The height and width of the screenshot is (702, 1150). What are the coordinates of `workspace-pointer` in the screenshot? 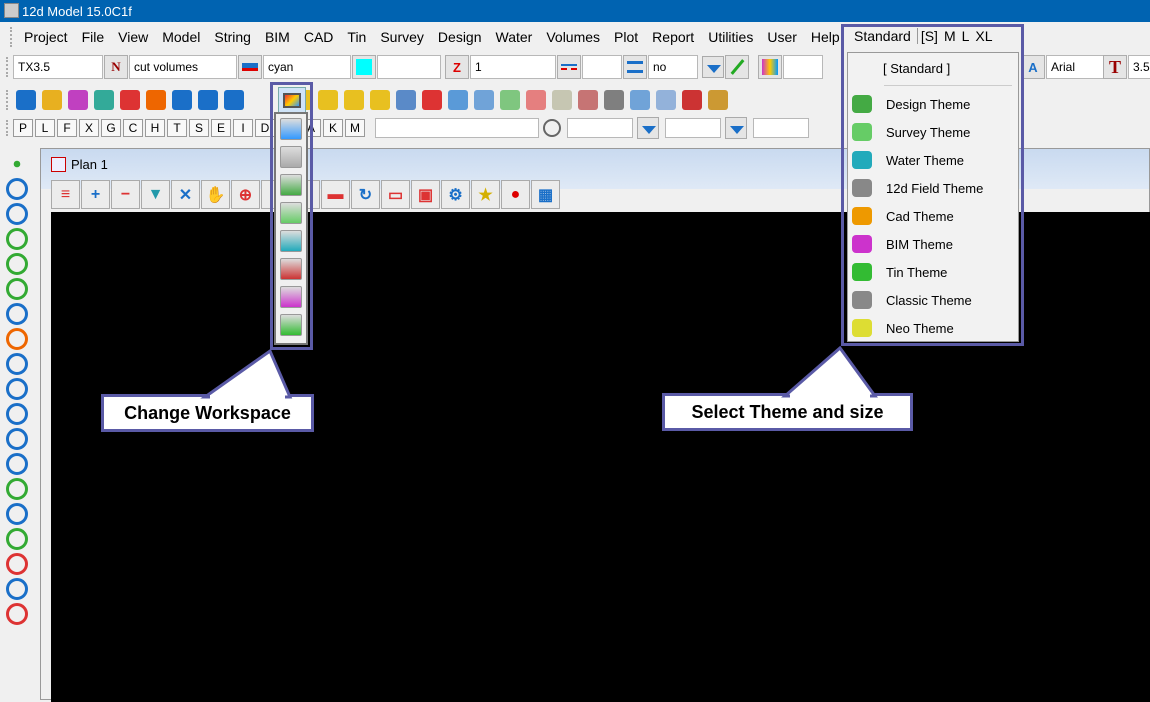 It's located at (246, 373).